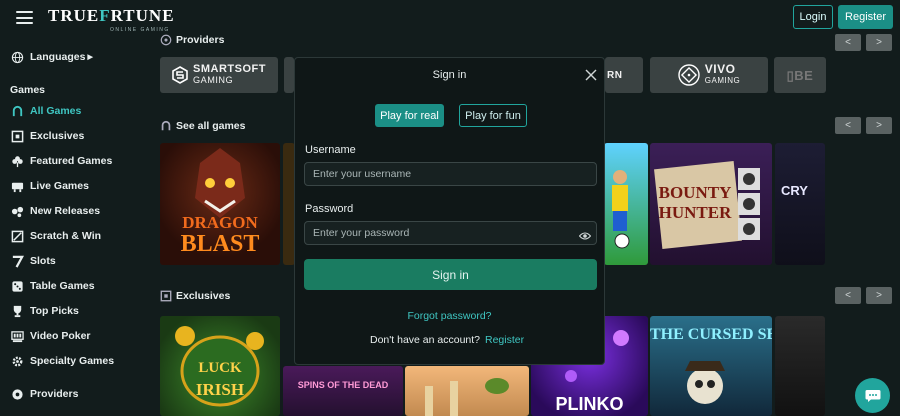 Image resolution: width=900 pixels, height=416 pixels. I want to click on sidebar-item-label: Specialty Games, so click(72, 361).